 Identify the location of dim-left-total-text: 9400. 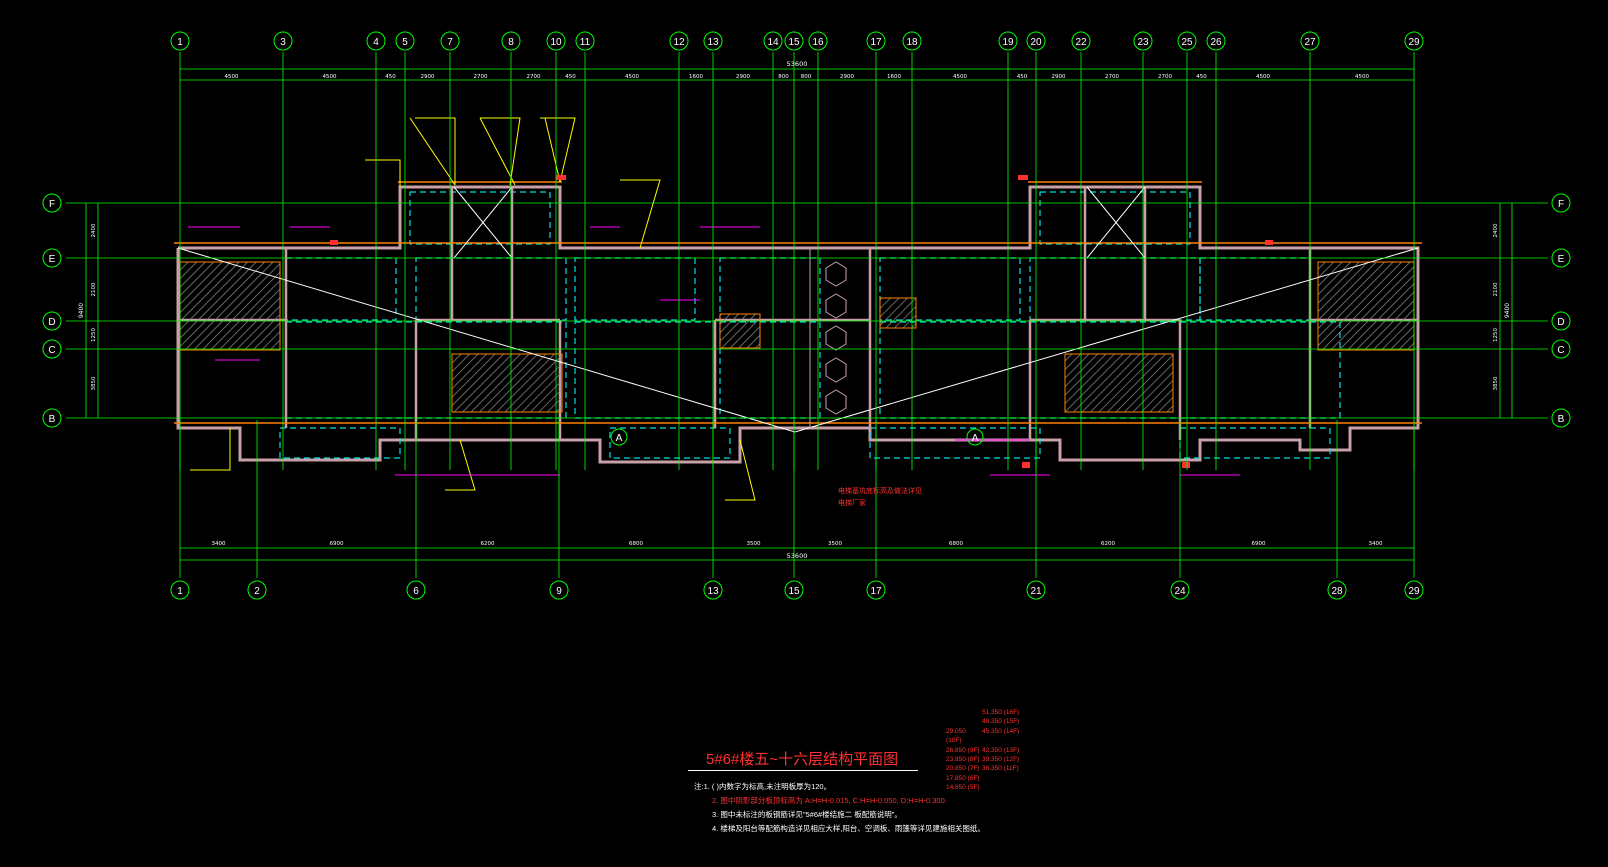
(81, 310).